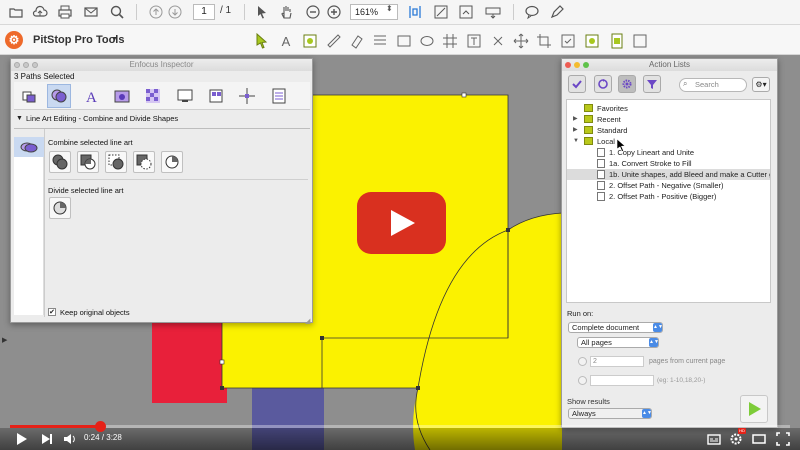 The height and width of the screenshot is (450, 800). Describe the element at coordinates (65, 12) in the screenshot. I see `print-icon` at that location.